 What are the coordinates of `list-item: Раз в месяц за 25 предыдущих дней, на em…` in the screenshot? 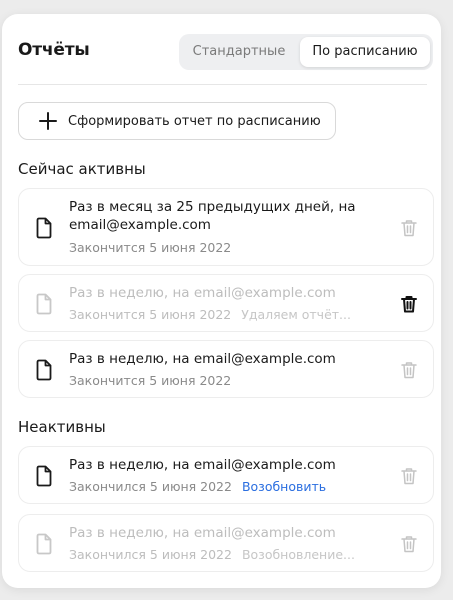 It's located at (226, 227).